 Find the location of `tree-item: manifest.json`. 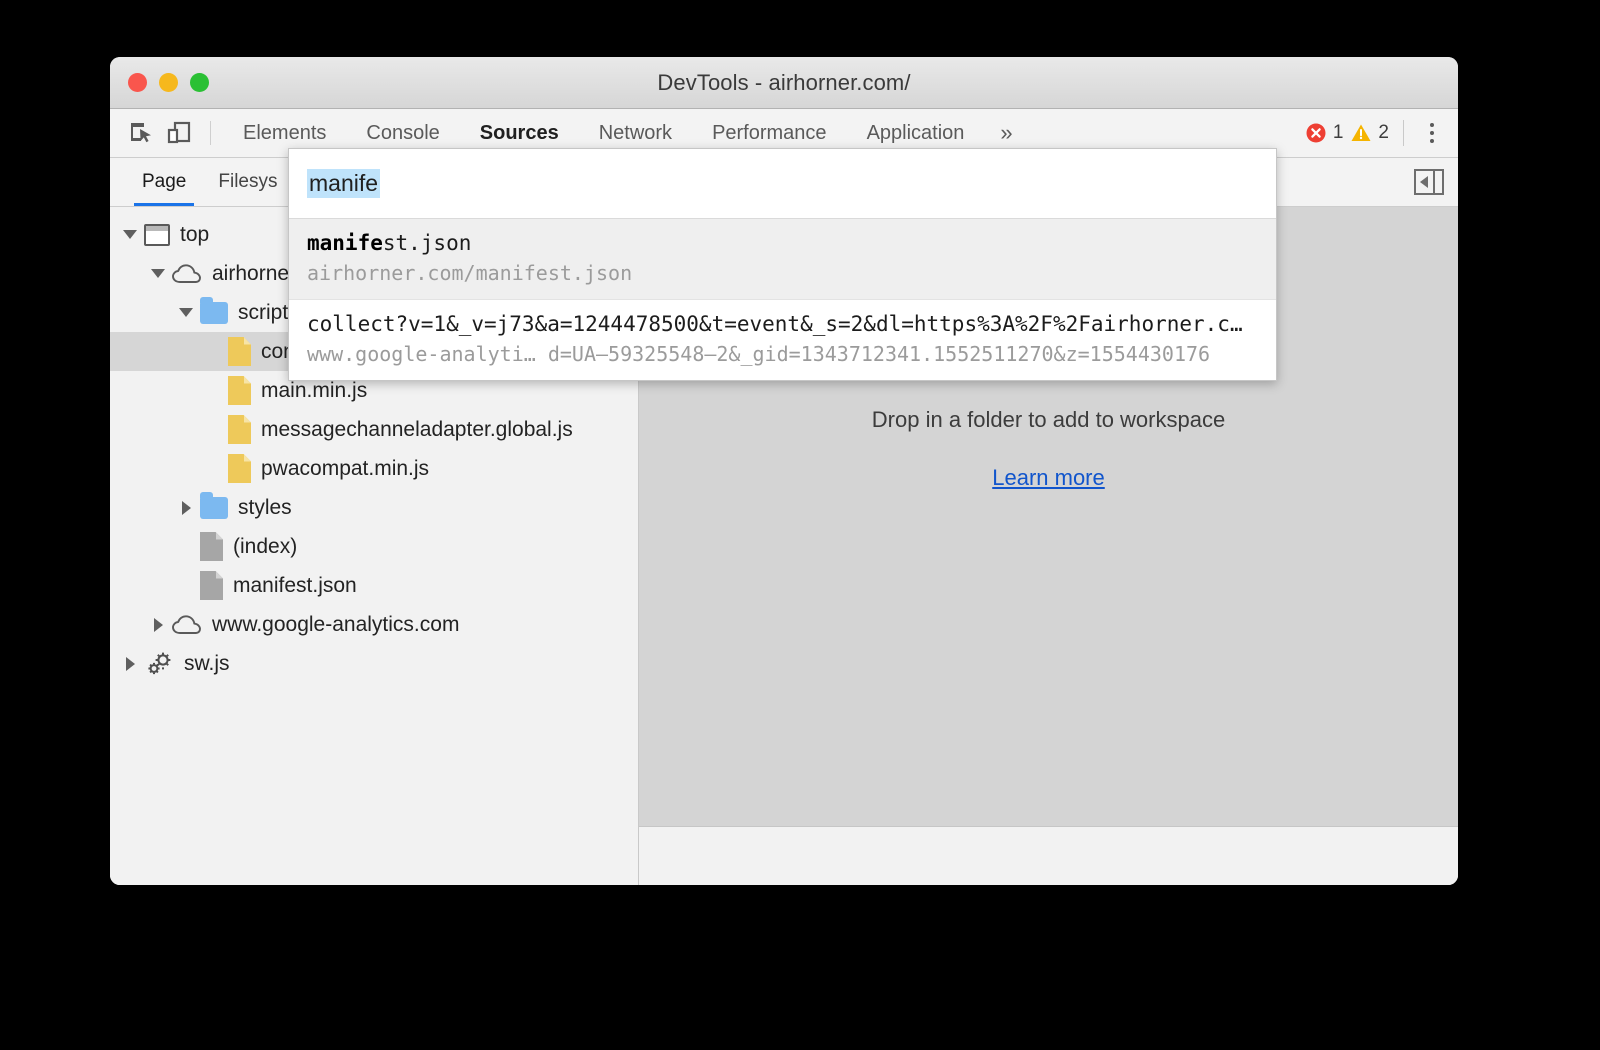

tree-item: manifest.json is located at coordinates (374, 585).